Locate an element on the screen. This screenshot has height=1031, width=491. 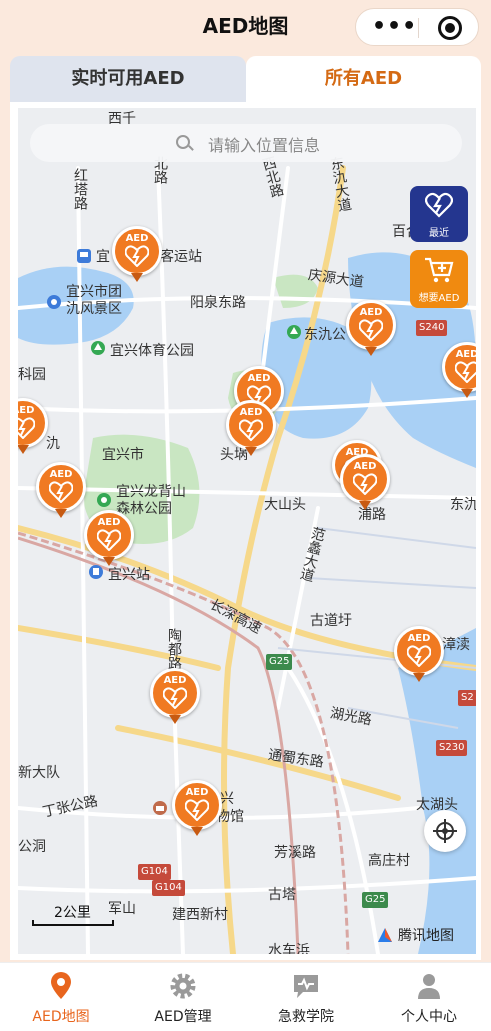
map-label-guta: 古塔 is located at coordinates (282, 895).